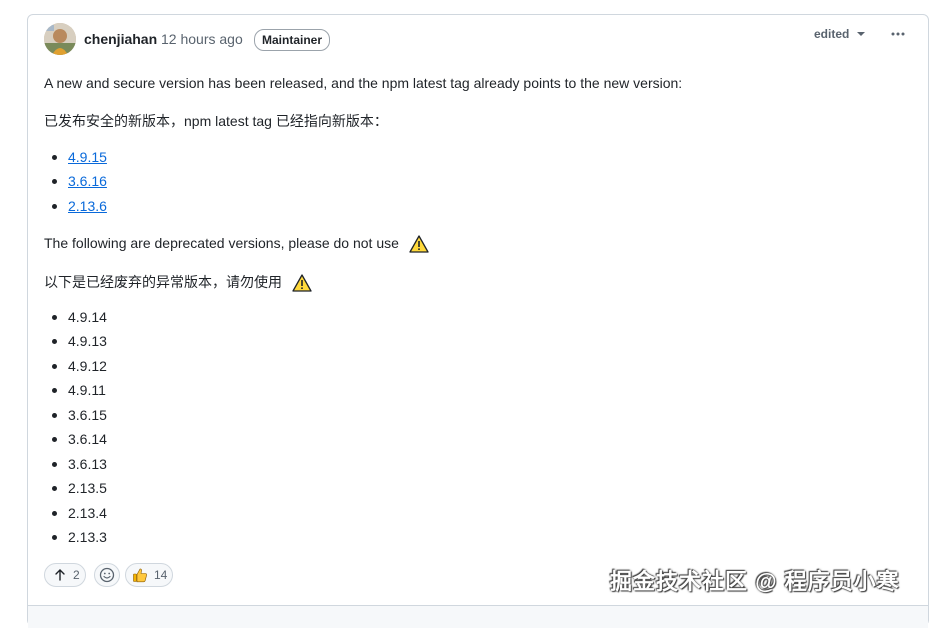 The image size is (939, 628). I want to click on comment-footer-divider, so click(478, 616).